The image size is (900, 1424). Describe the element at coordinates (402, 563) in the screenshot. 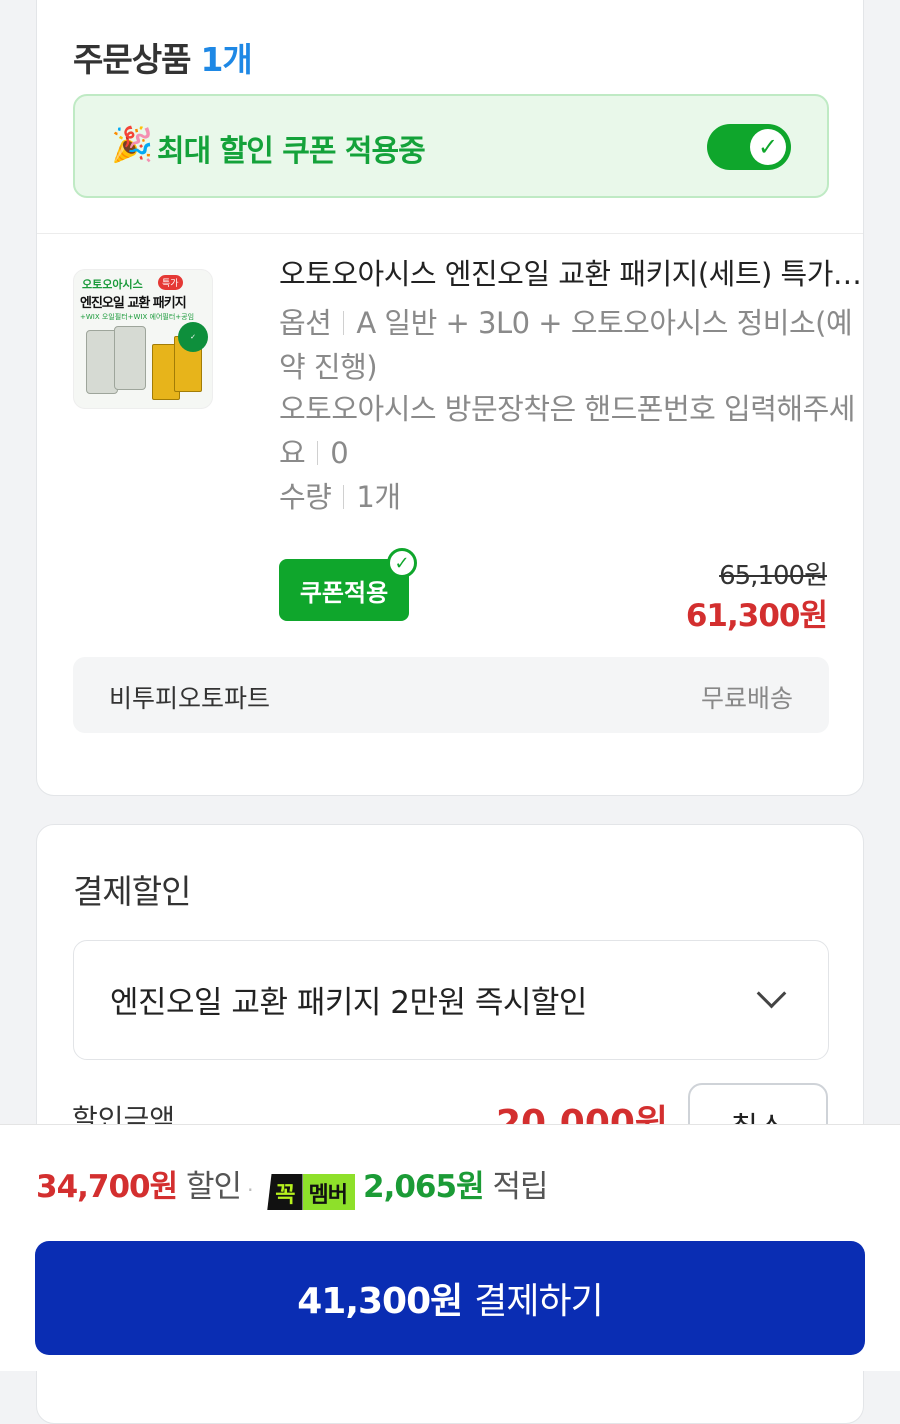

I see `check-circle-icon: ✓` at that location.